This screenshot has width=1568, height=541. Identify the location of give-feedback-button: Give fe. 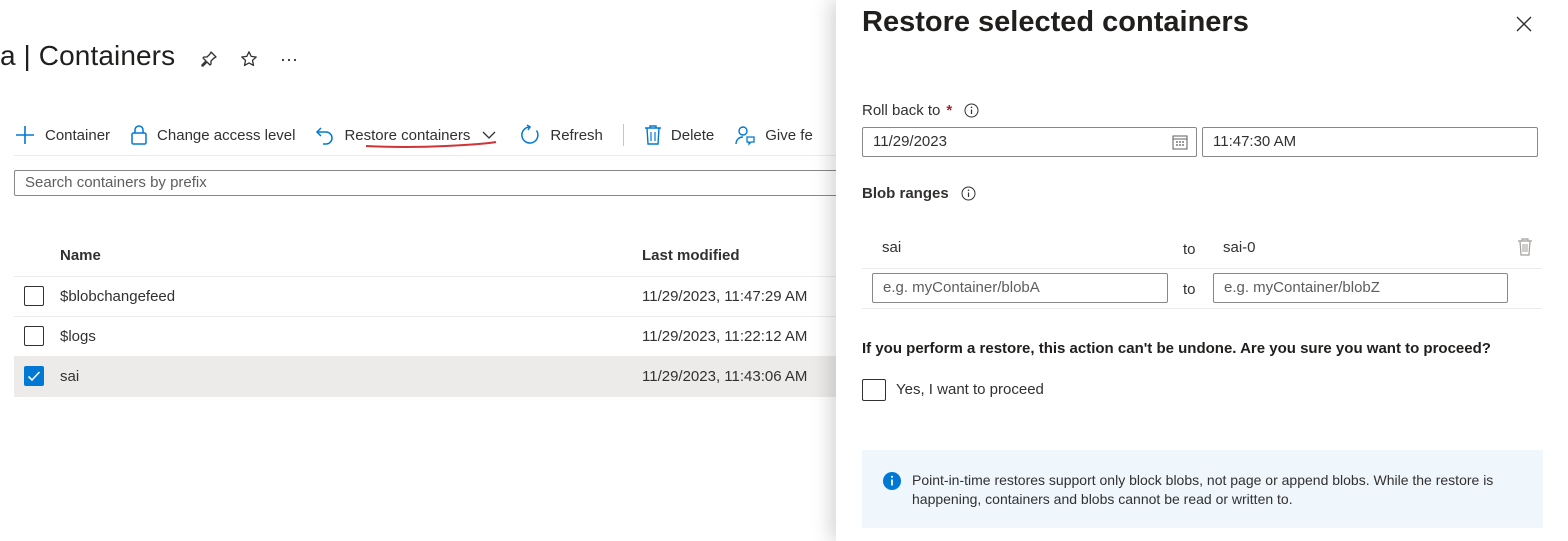
(773, 135).